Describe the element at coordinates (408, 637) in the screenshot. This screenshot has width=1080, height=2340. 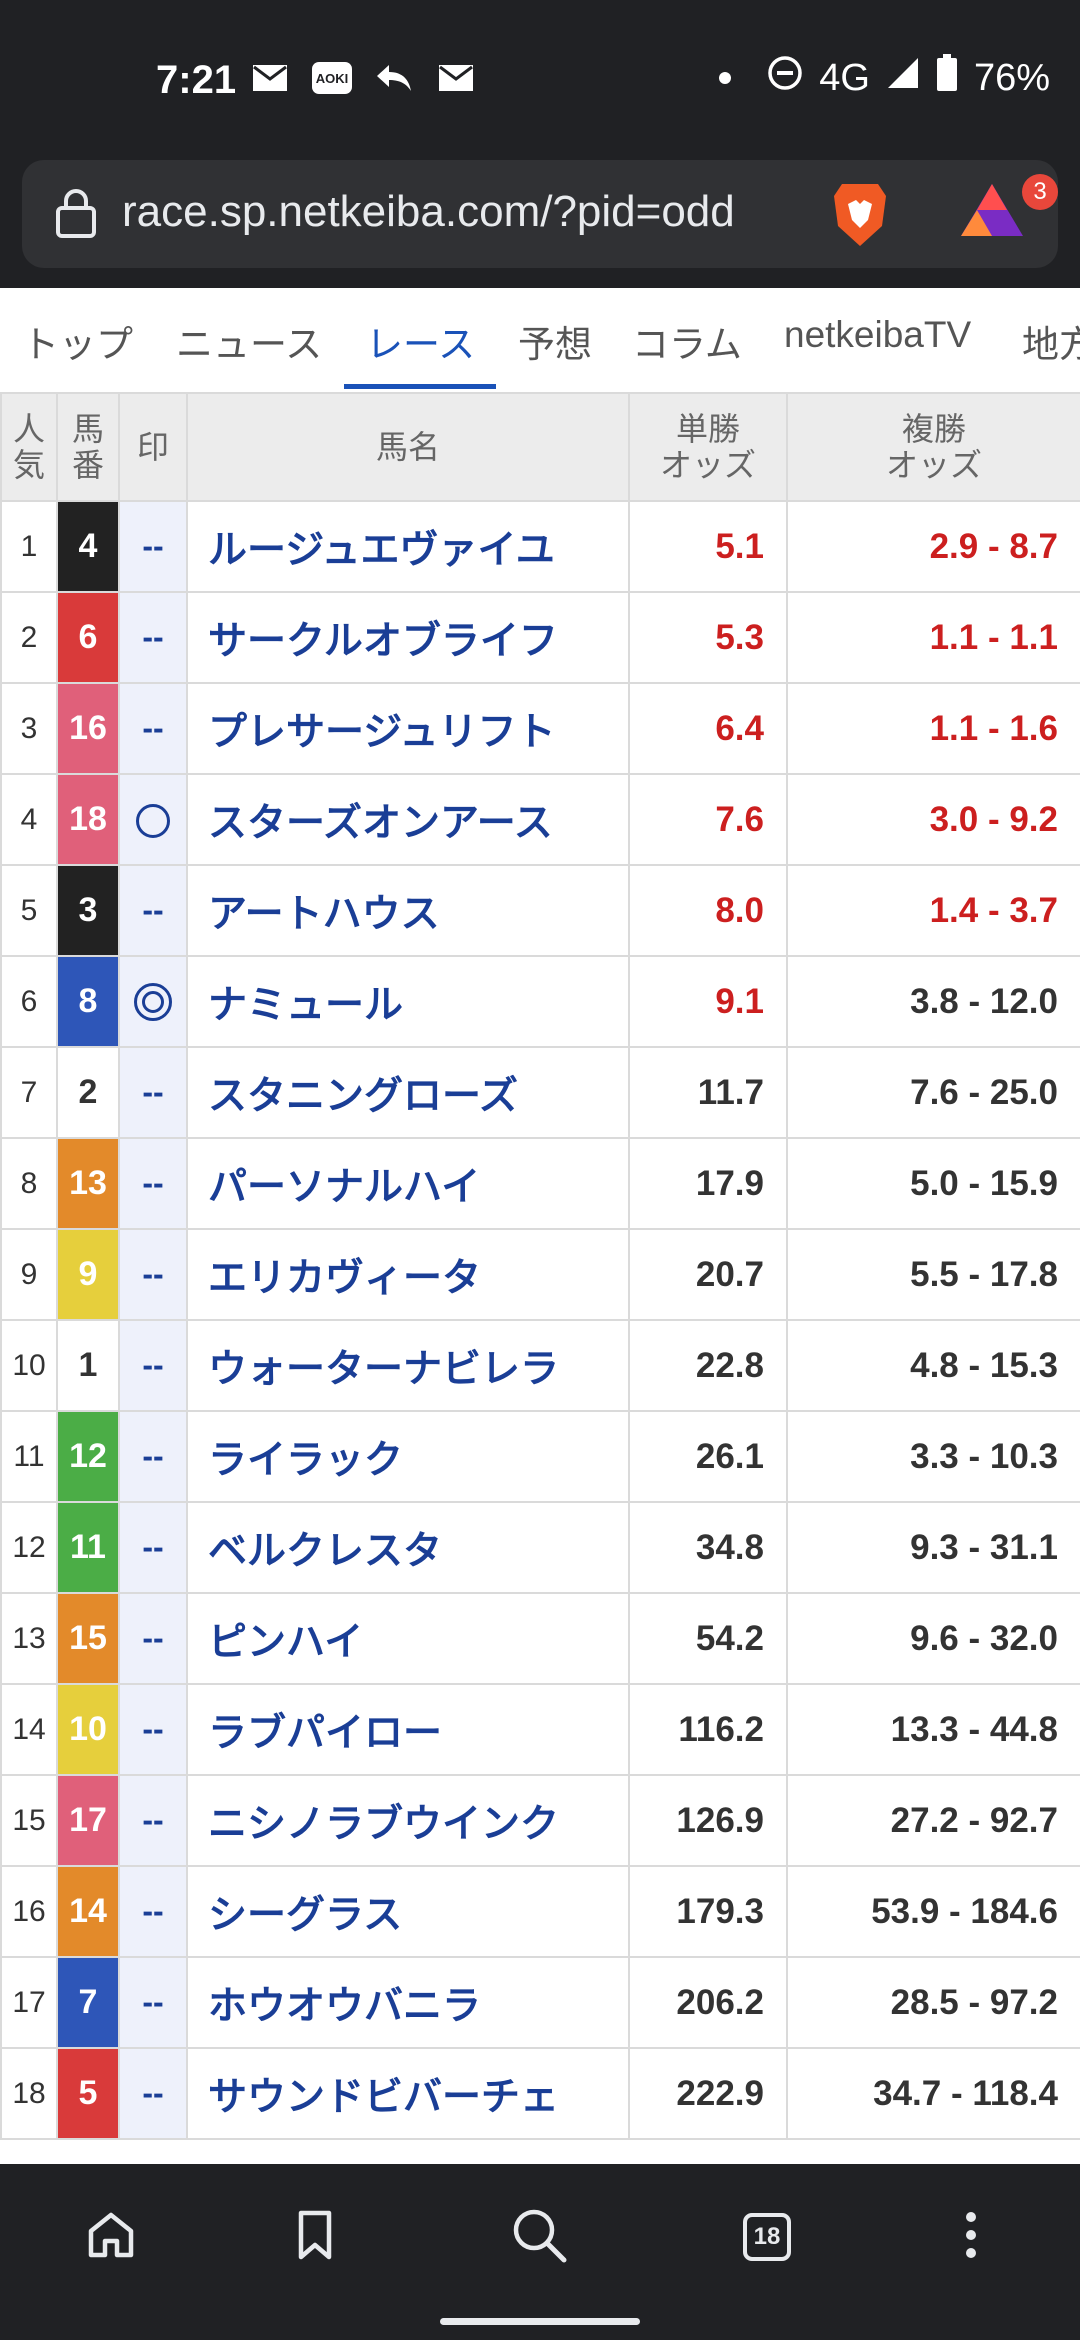
I see `horse-name-link: サークルオブライフ` at that location.